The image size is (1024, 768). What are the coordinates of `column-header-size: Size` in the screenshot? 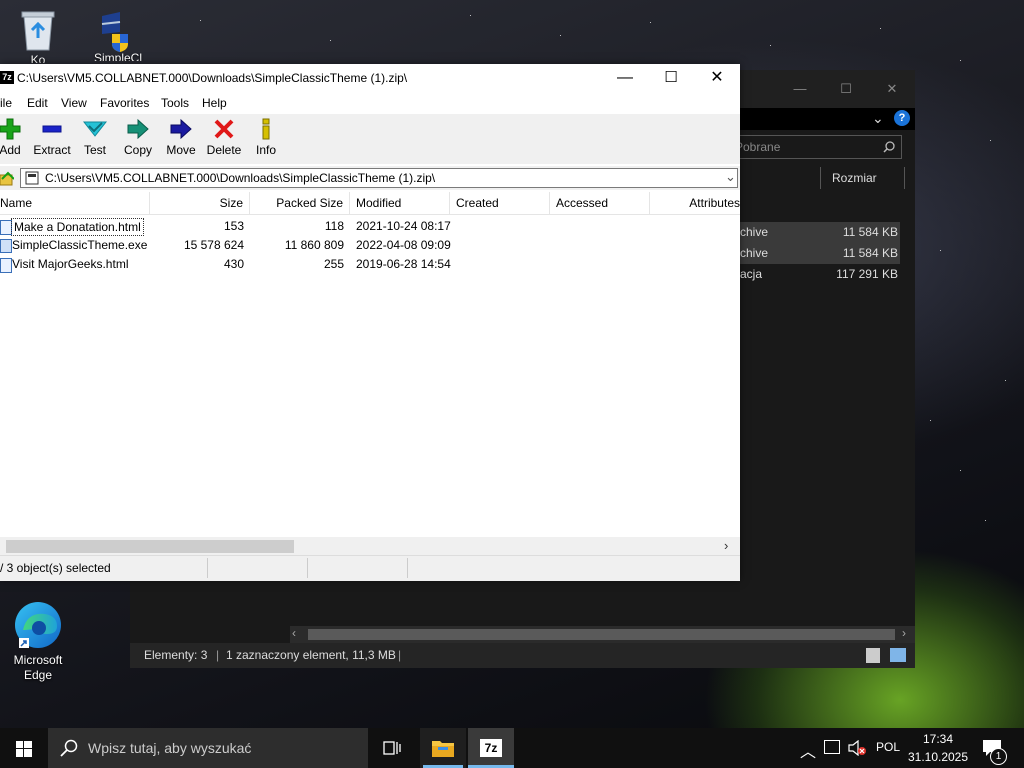 It's located at (200, 203).